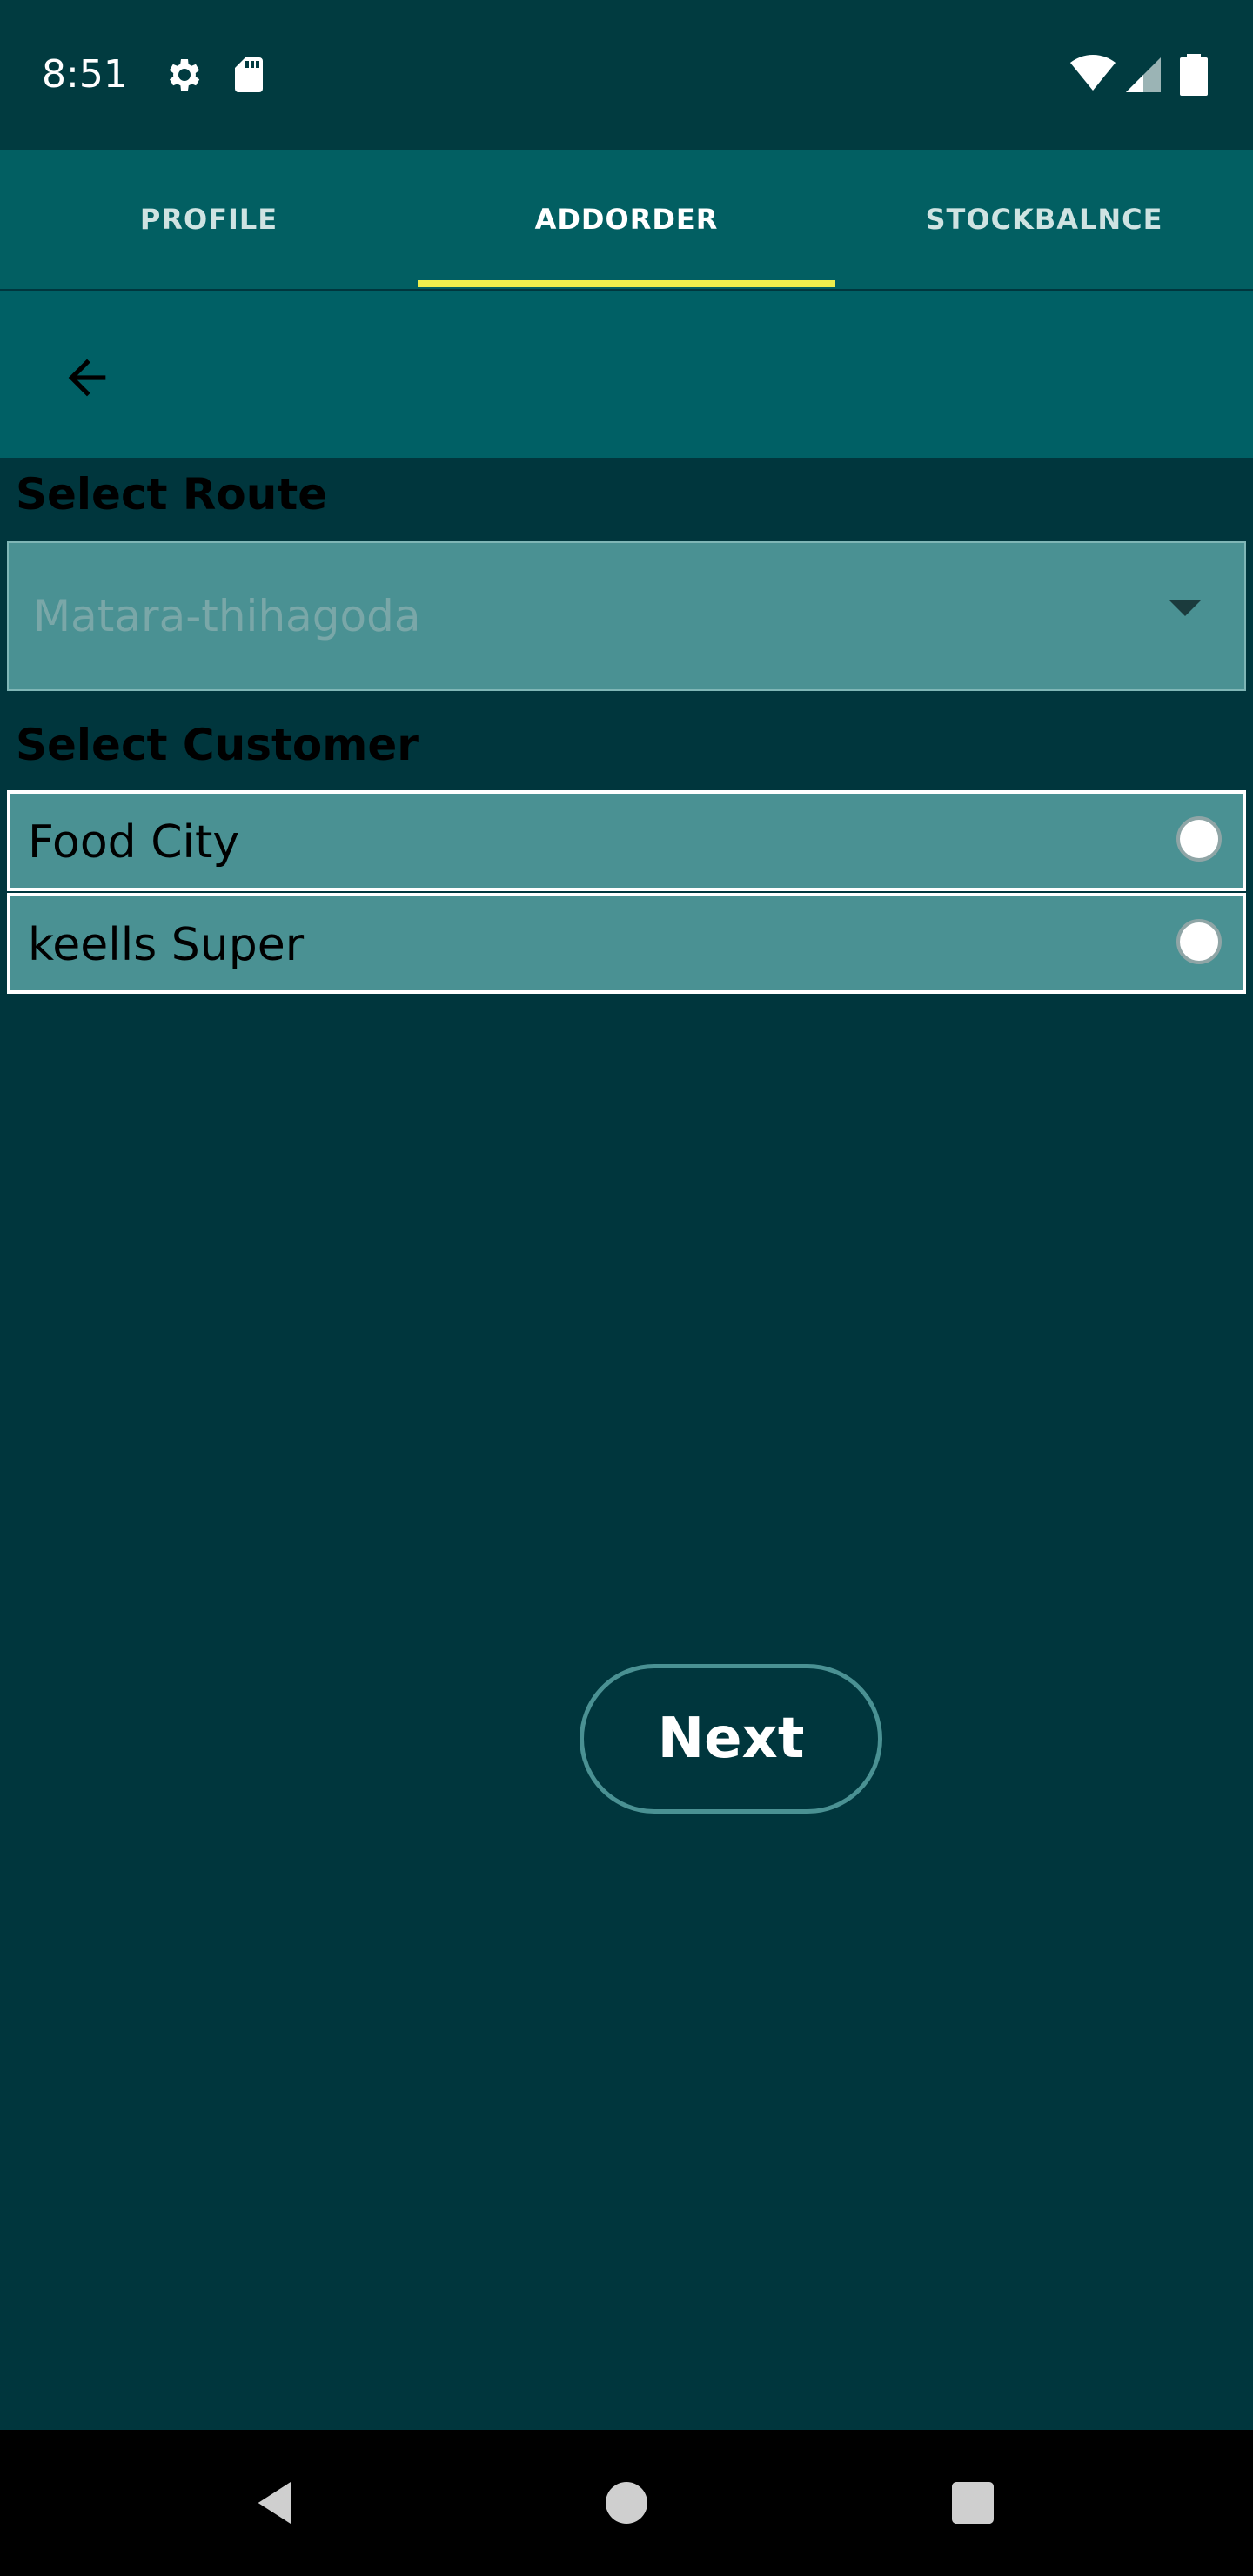 The height and width of the screenshot is (2576, 1253). Describe the element at coordinates (227, 616) in the screenshot. I see `route-selected-value: Matara-thihagoda` at that location.